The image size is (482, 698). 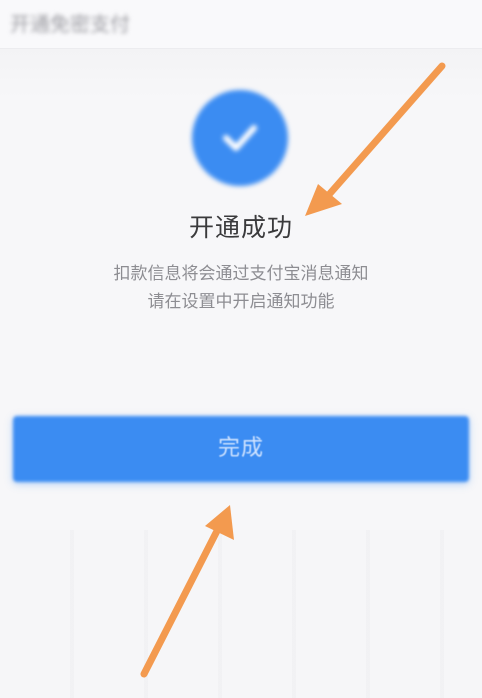 I want to click on check-circle-icon, so click(x=240, y=138).